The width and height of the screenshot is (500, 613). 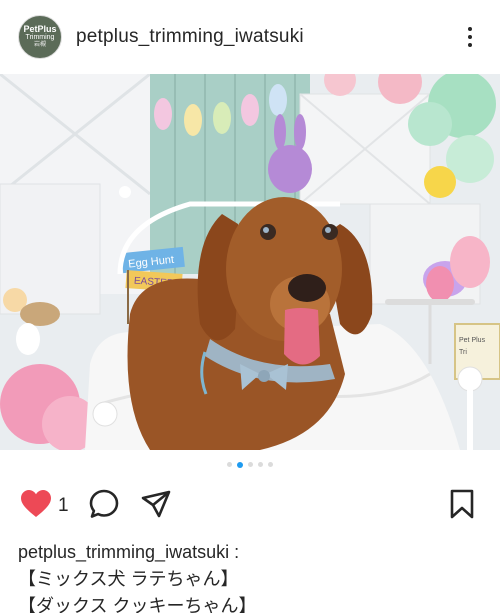 What do you see at coordinates (63, 505) in the screenshot?
I see `like-count: 1` at bounding box center [63, 505].